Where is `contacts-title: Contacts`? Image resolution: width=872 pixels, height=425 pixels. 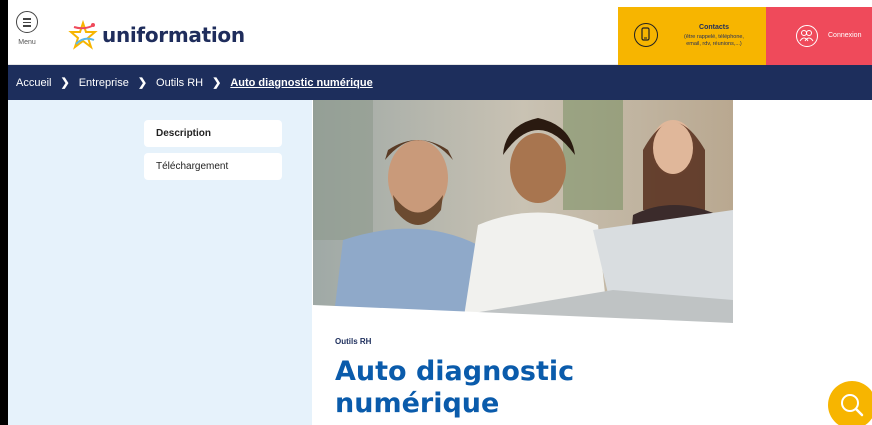
contacts-title: Contacts is located at coordinates (714, 27).